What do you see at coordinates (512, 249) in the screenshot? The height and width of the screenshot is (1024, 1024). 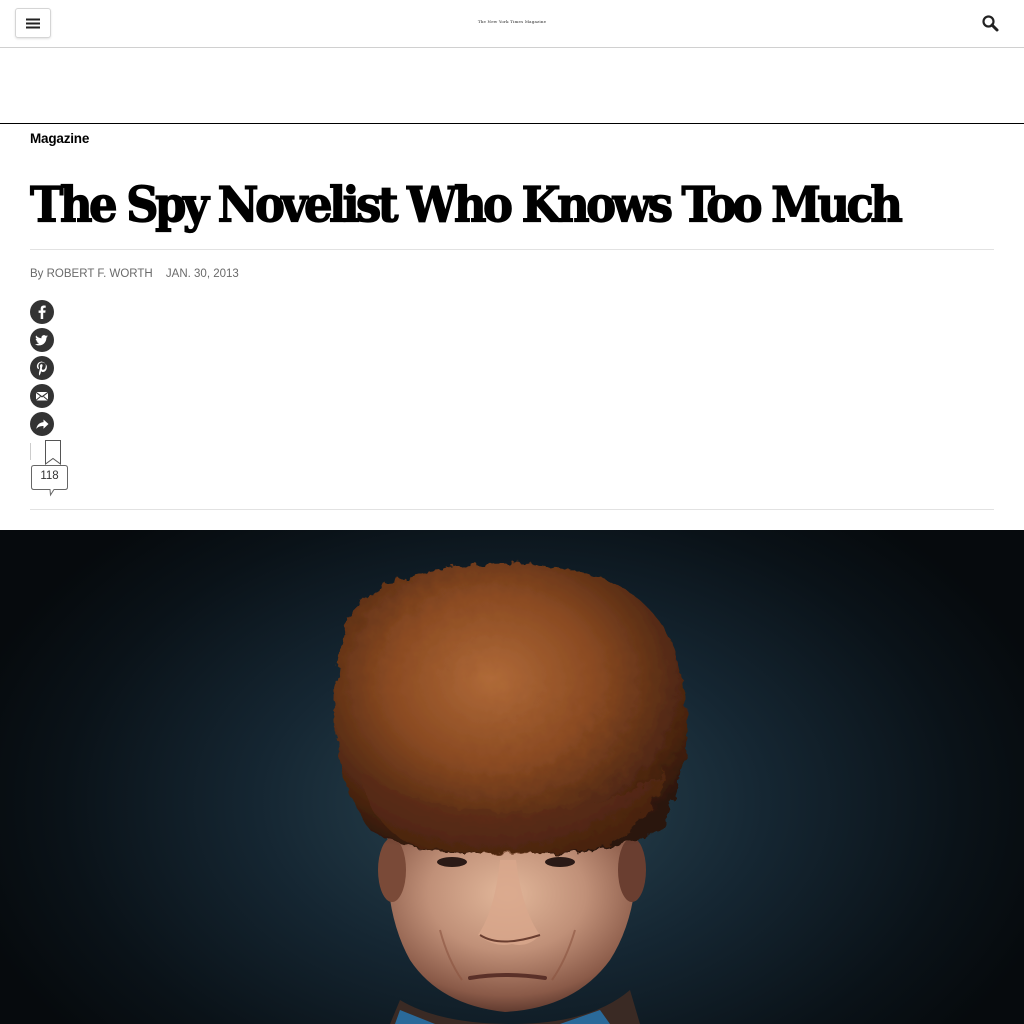 I see `headline-divider` at bounding box center [512, 249].